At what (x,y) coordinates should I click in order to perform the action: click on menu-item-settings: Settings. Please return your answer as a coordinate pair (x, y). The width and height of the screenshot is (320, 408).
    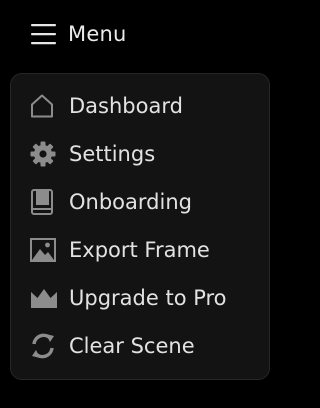
    Looking at the image, I should click on (147, 154).